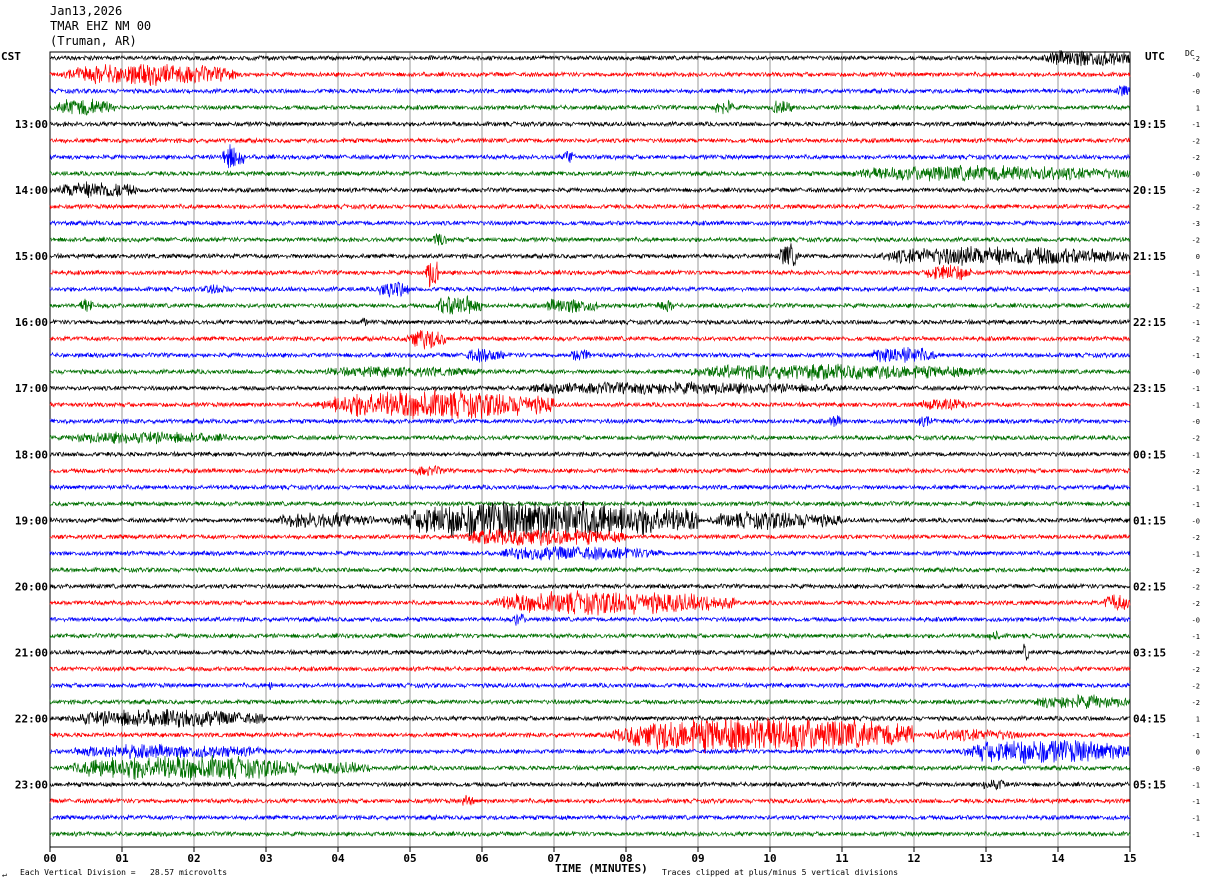  Describe the element at coordinates (31, 784) in the screenshot. I see `cst-hour-label: 23:00` at that location.